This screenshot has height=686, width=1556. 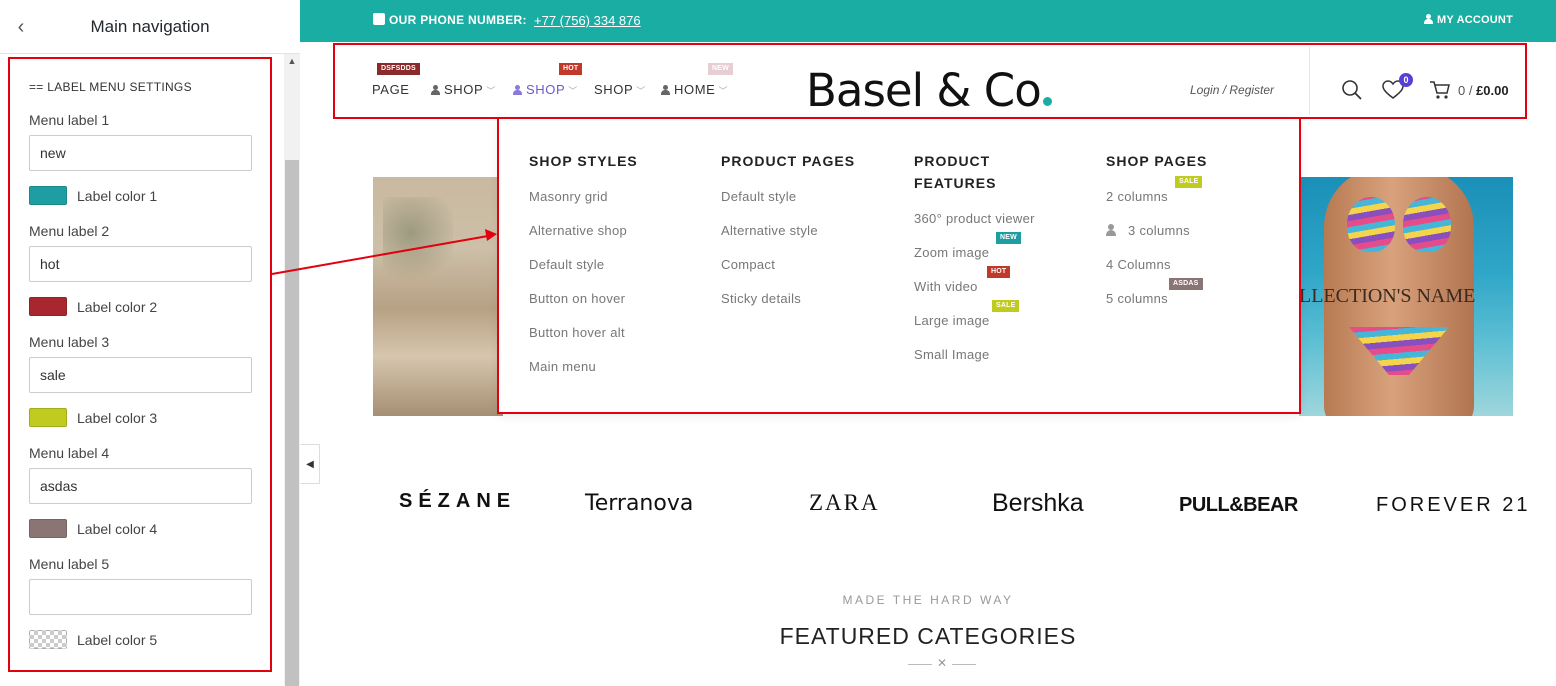 What do you see at coordinates (292, 423) in the screenshot?
I see `scrollbar-thumb` at bounding box center [292, 423].